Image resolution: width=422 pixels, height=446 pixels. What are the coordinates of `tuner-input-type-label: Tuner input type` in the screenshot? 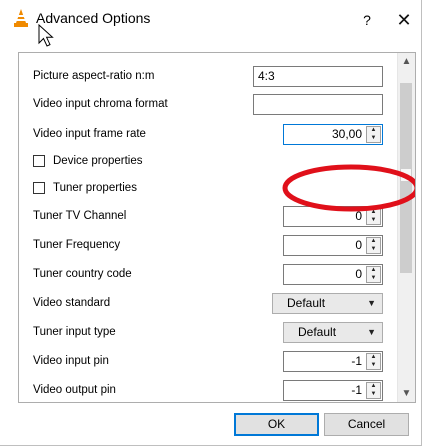 It's located at (74, 332).